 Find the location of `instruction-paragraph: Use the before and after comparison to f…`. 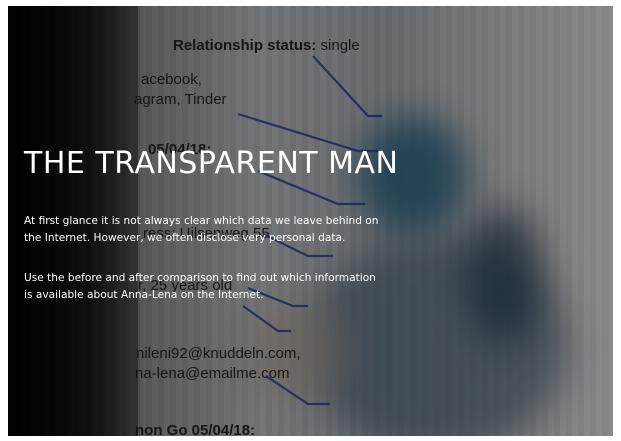

instruction-paragraph: Use the before and after comparison to f… is located at coordinates (200, 286).